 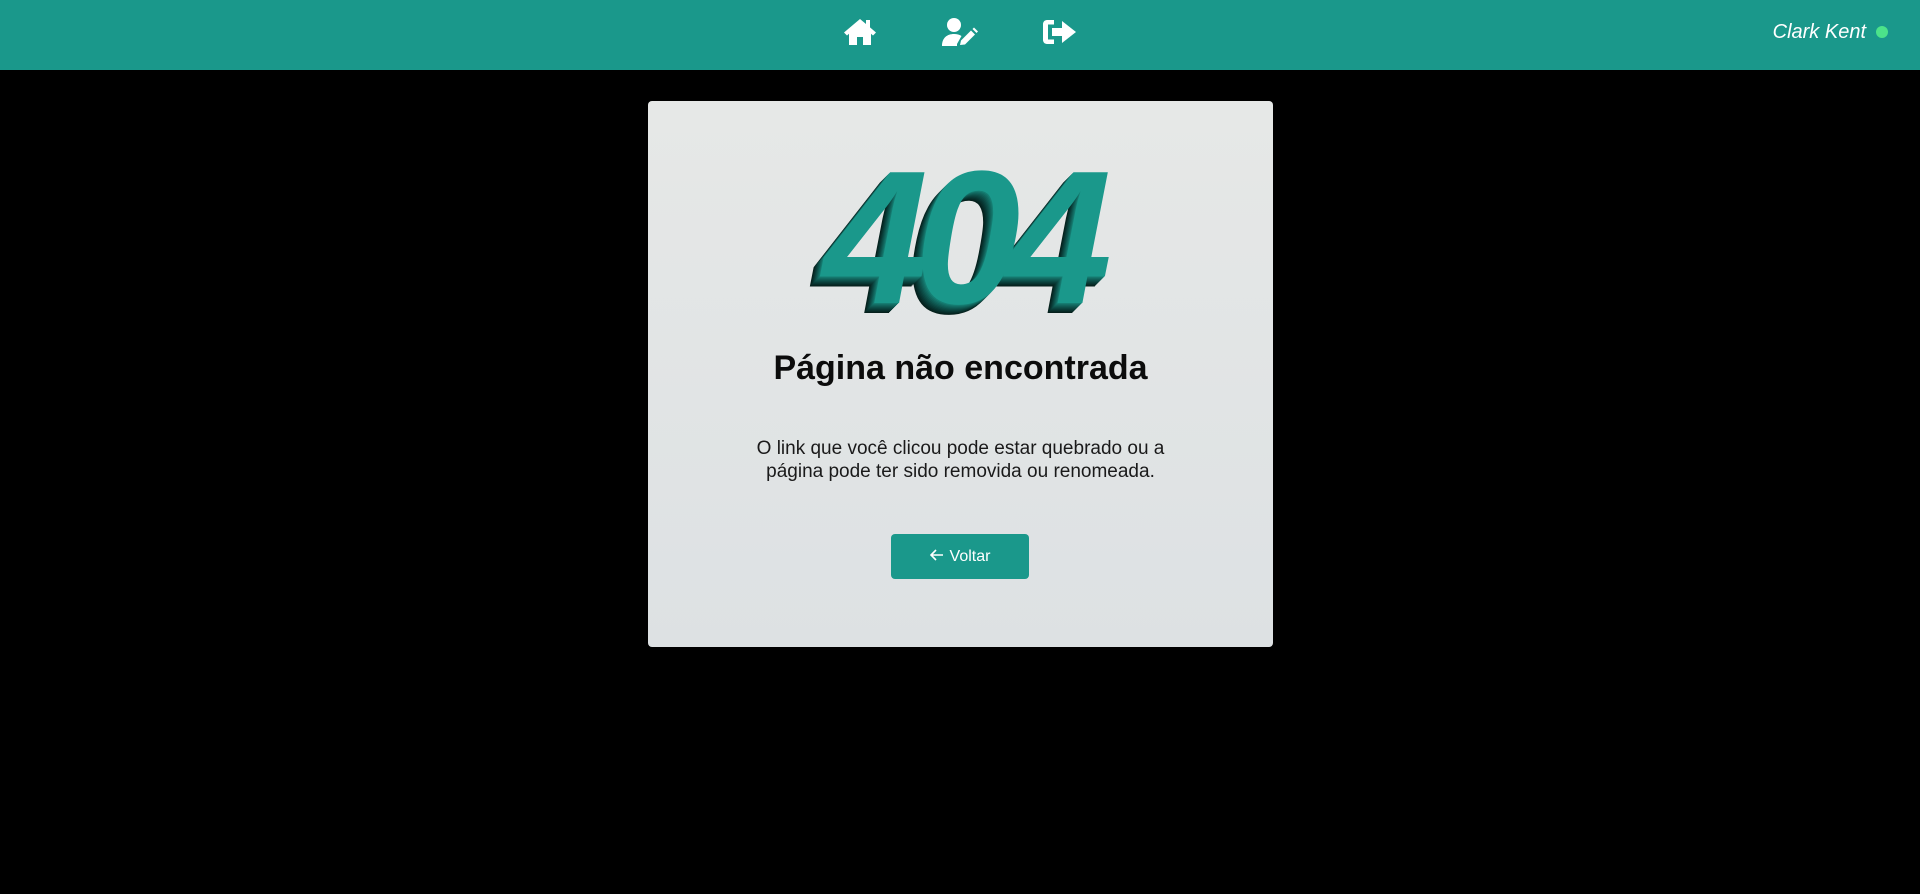 I want to click on logout-button, so click(x=1060, y=32).